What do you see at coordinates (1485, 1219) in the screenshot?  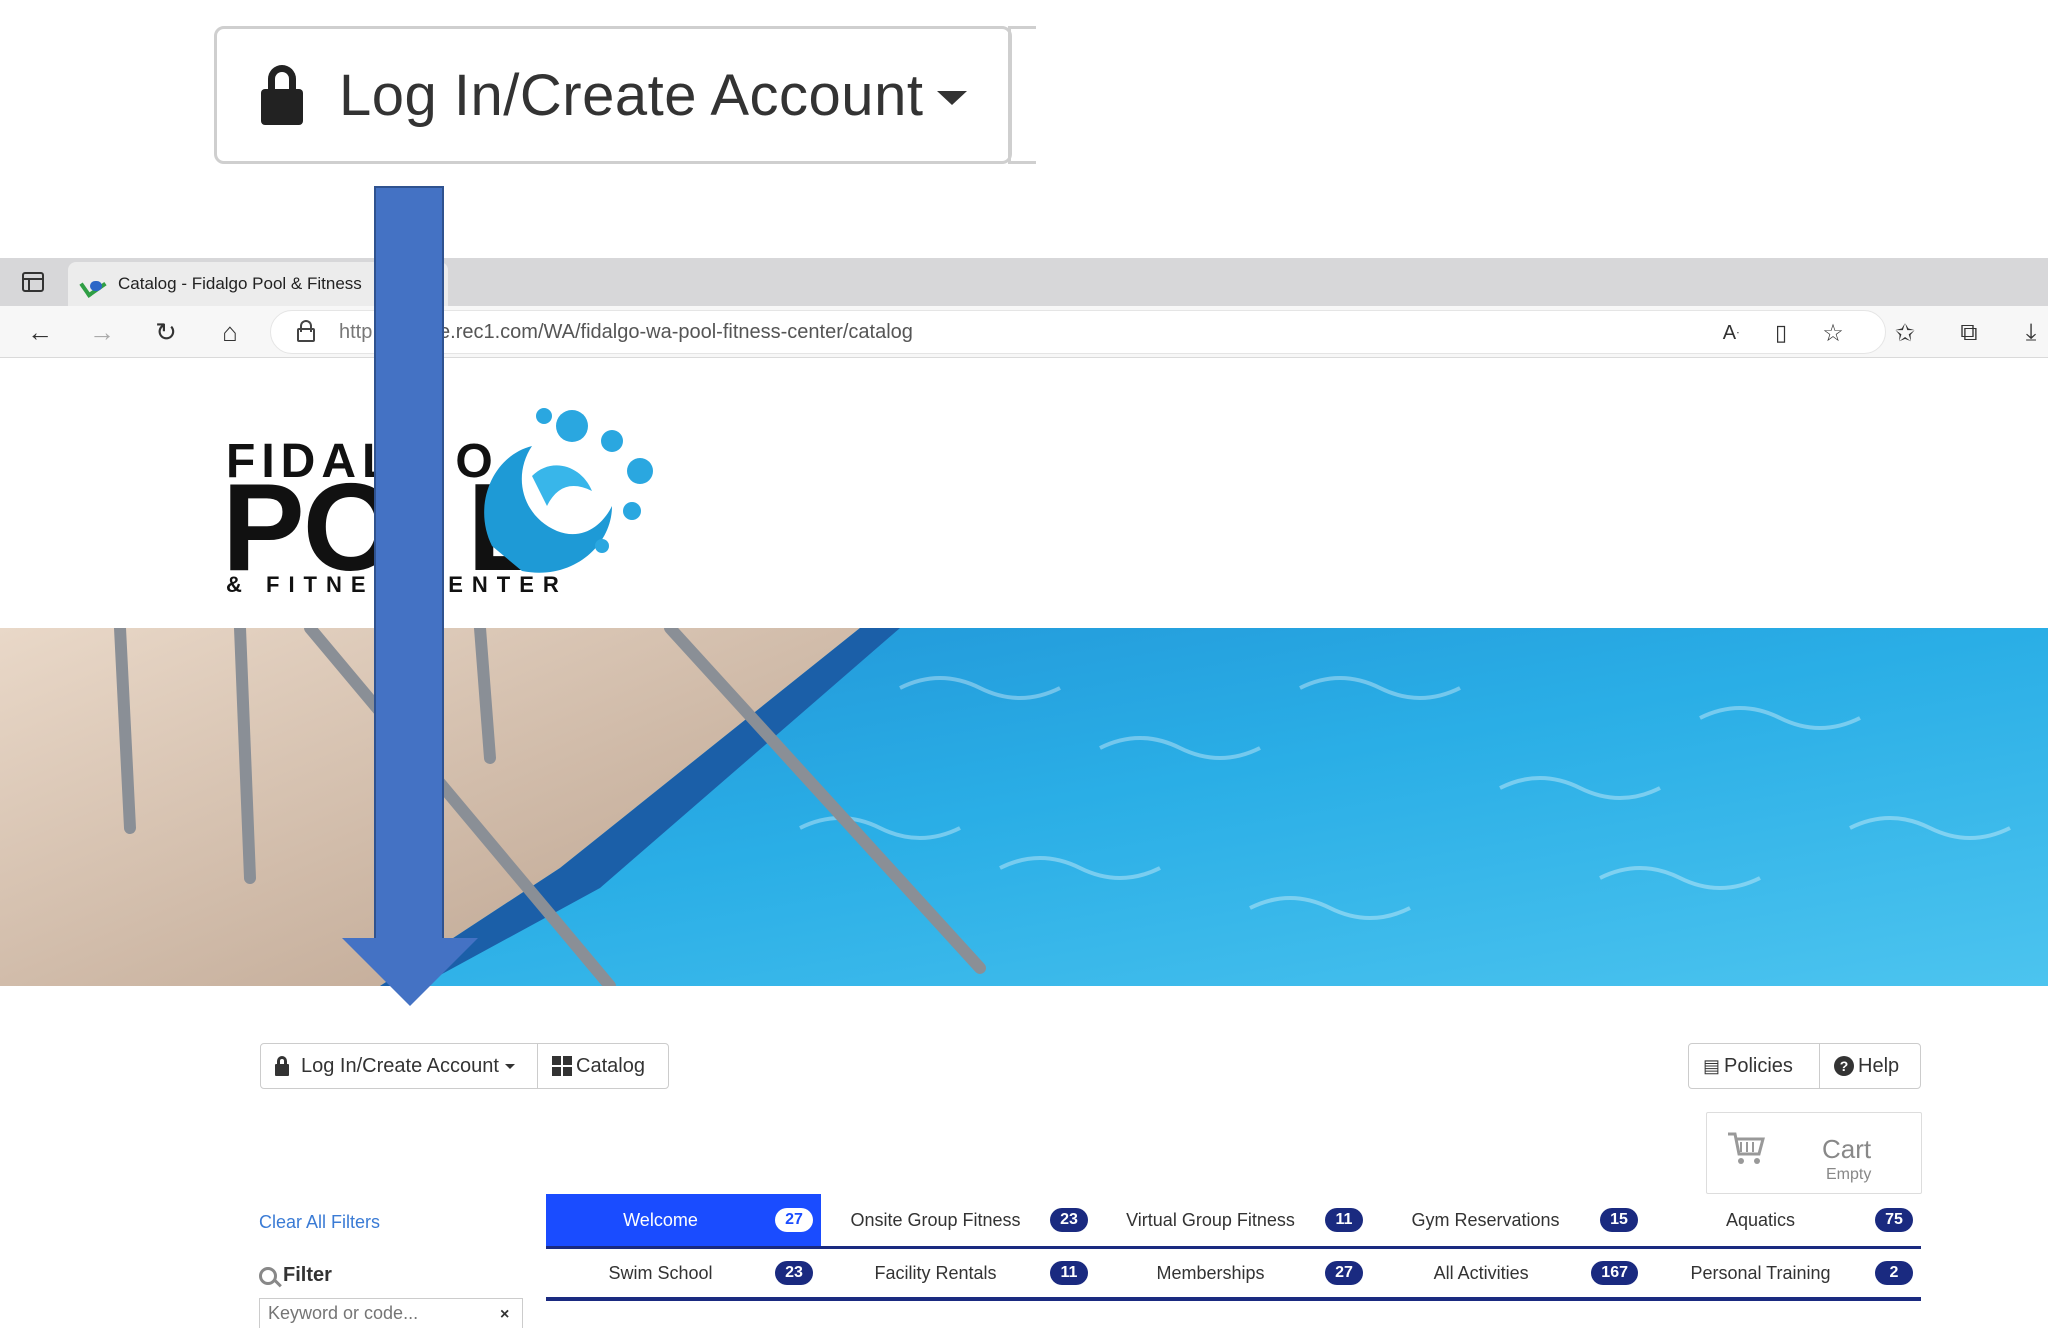 I see `category-label: Gym Reservations` at bounding box center [1485, 1219].